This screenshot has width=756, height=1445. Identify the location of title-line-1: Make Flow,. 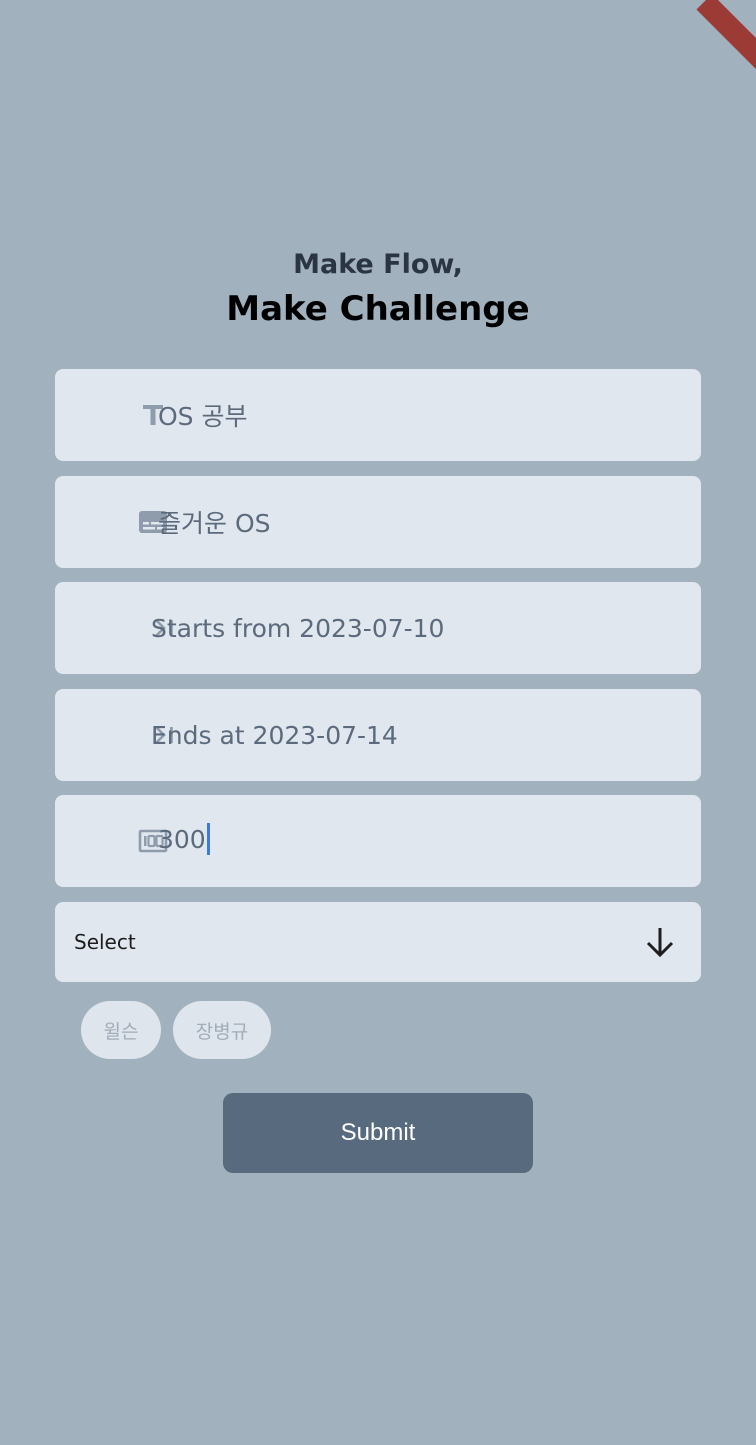
(378, 264).